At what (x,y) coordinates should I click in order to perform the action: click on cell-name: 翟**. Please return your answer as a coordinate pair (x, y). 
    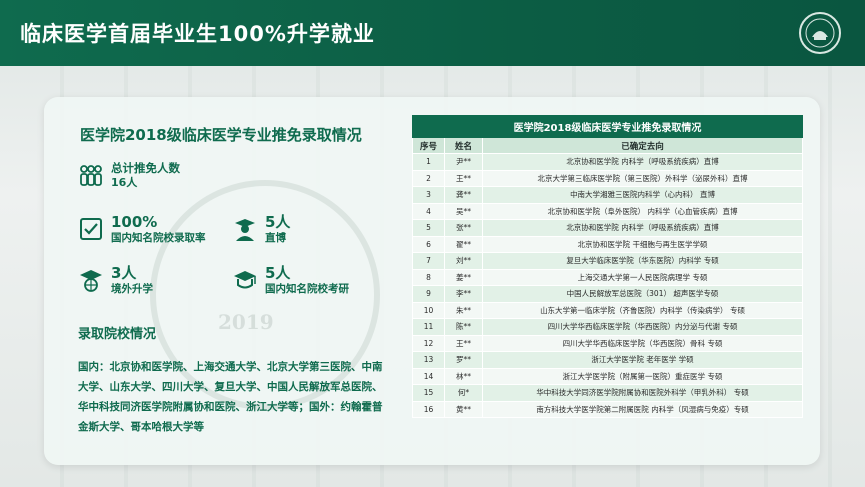
    Looking at the image, I should click on (463, 244).